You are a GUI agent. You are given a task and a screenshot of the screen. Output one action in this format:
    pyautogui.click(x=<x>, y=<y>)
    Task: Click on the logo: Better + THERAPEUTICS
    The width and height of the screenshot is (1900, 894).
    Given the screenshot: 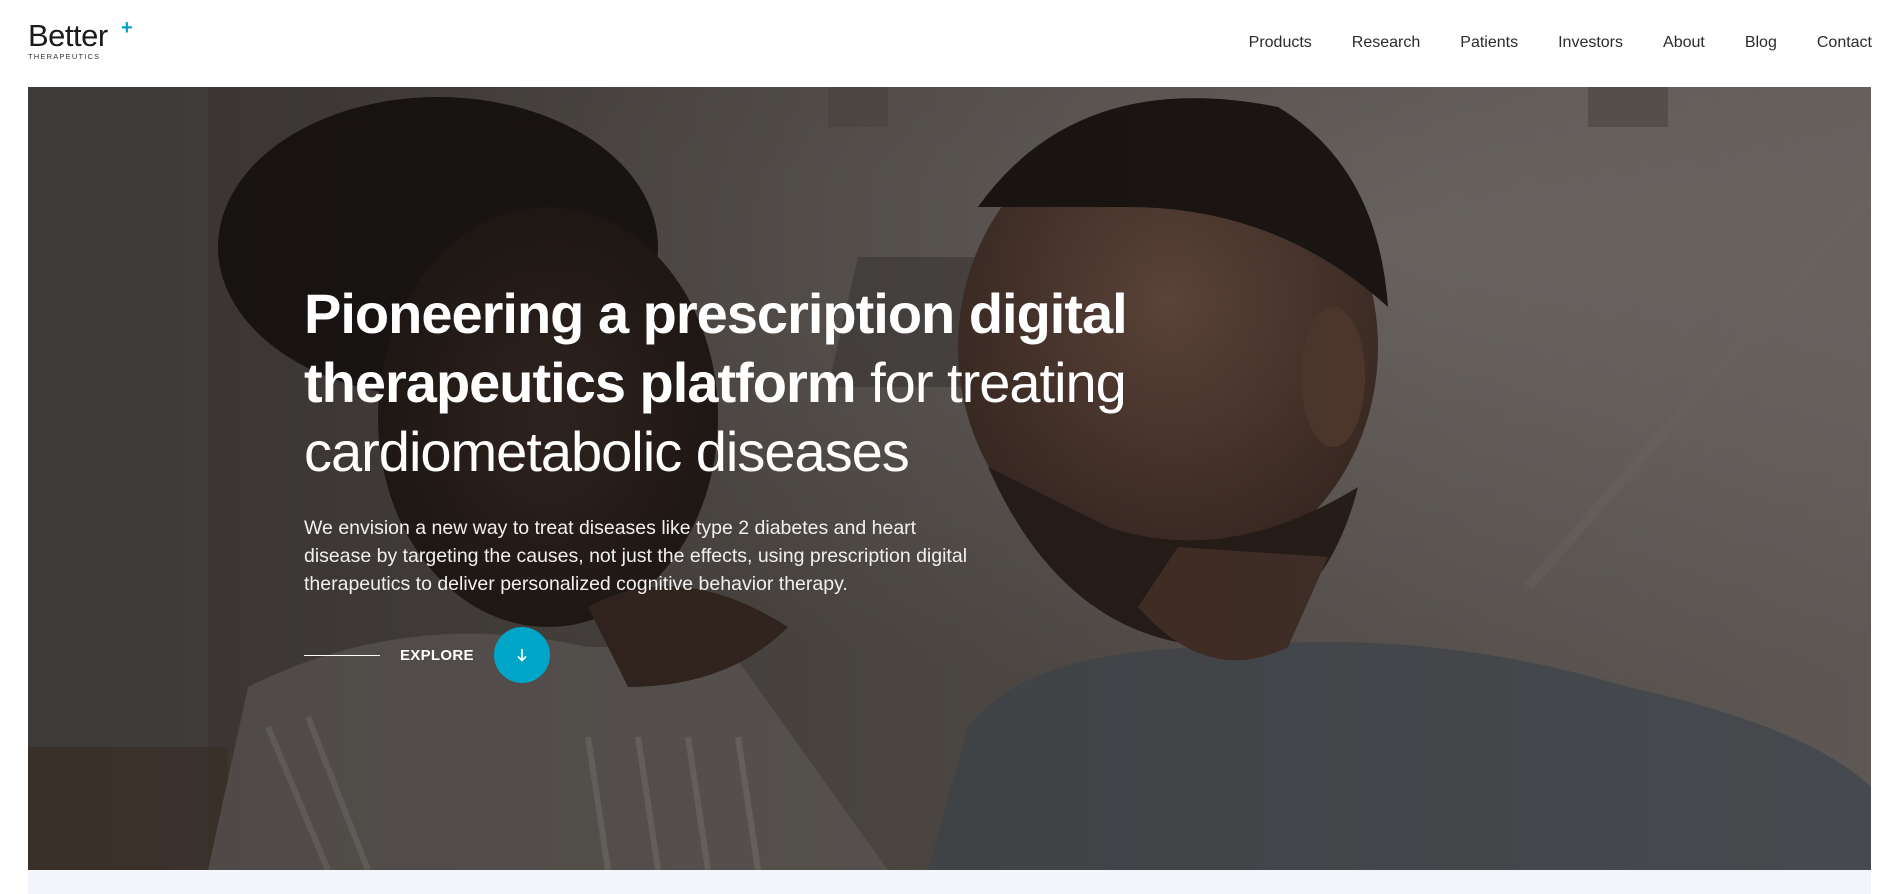 What is the action you would take?
    pyautogui.click(x=80, y=40)
    